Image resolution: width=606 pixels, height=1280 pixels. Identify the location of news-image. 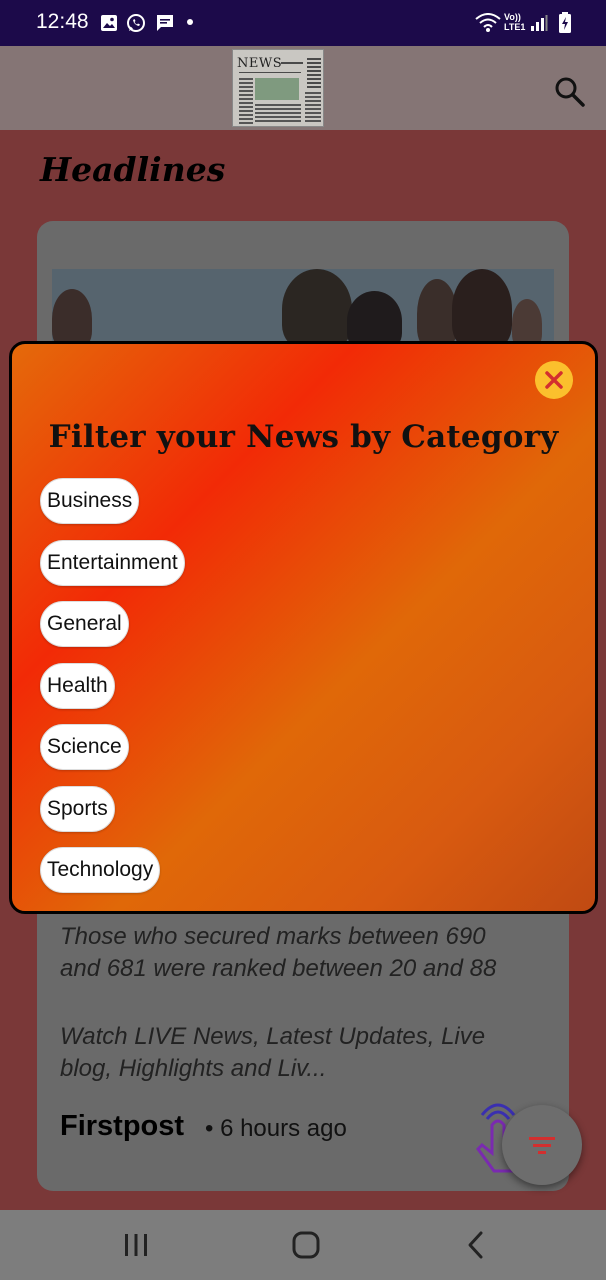
(303, 306).